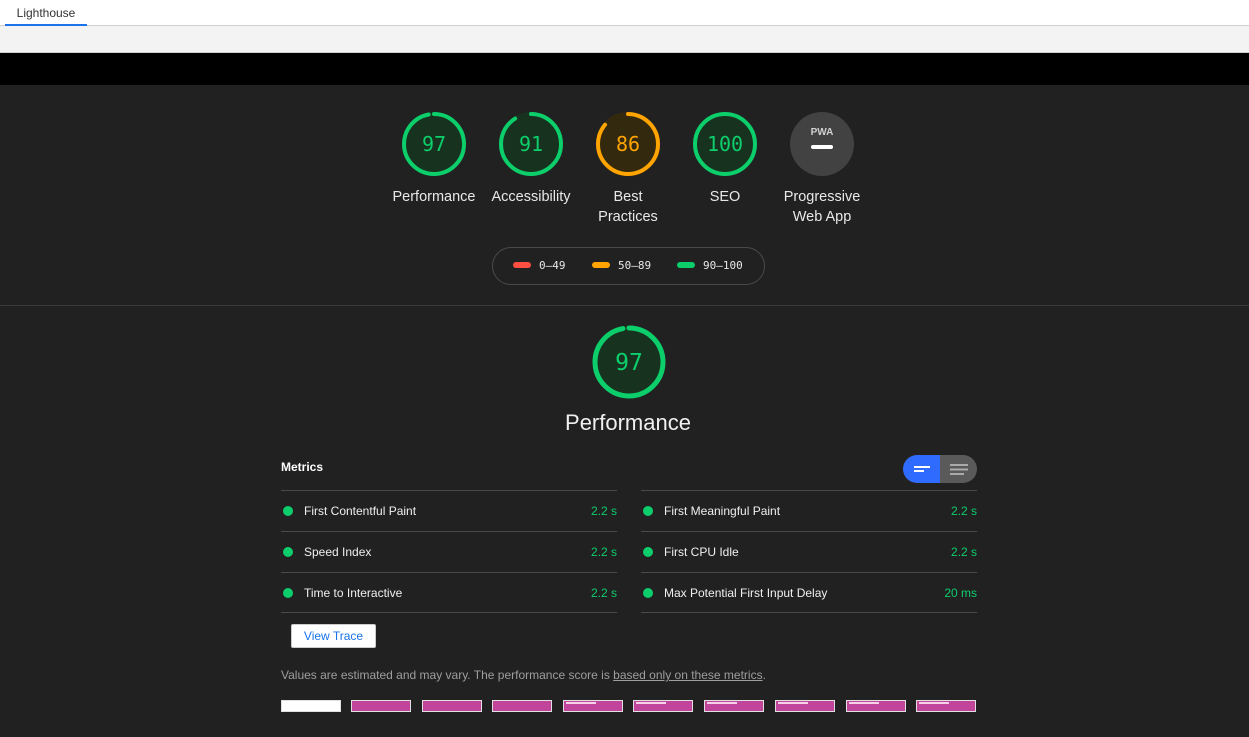 This screenshot has height=737, width=1249. What do you see at coordinates (809, 510) in the screenshot?
I see `metric-first-meaningful-paint: First Meaningful Paint 2.2 s` at bounding box center [809, 510].